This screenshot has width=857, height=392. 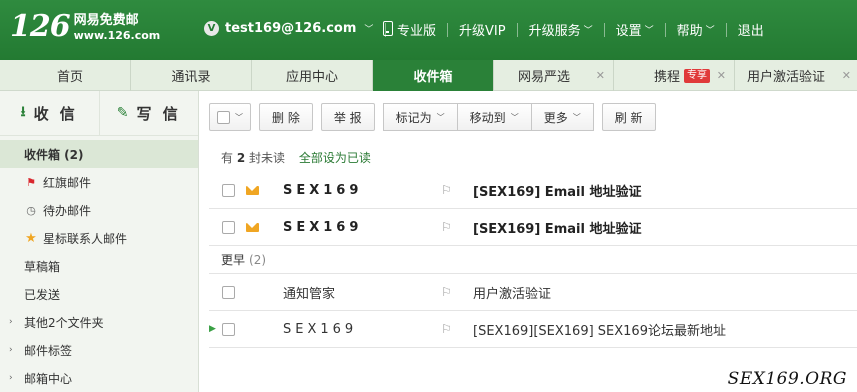 What do you see at coordinates (223, 117) in the screenshot?
I see `select-all-checkbox` at bounding box center [223, 117].